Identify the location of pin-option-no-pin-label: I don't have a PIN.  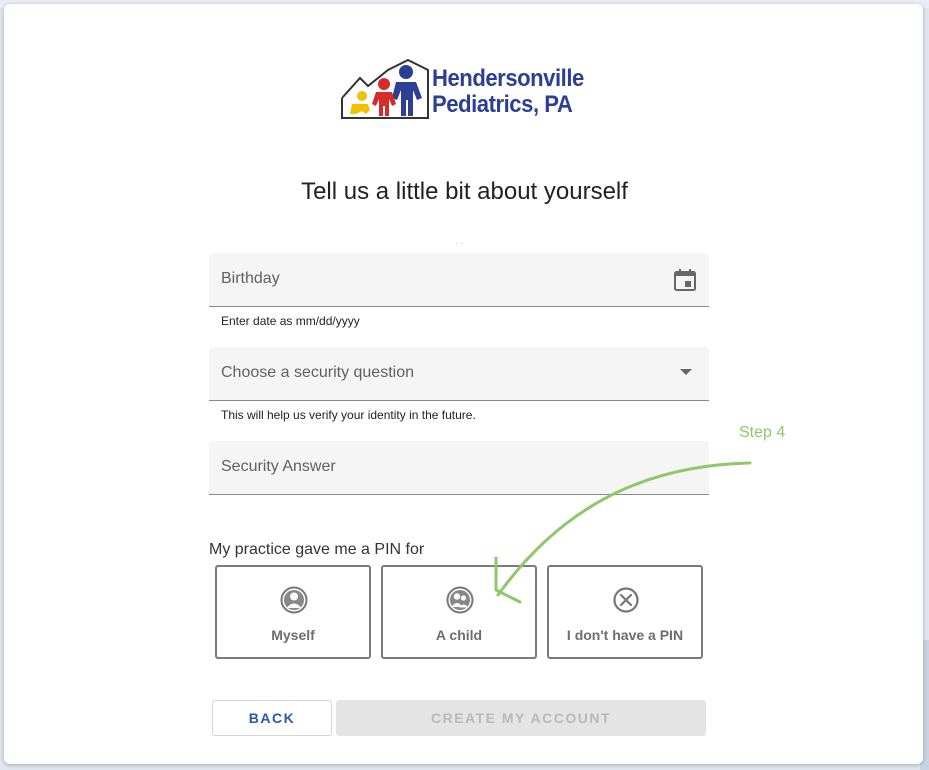
(625, 635).